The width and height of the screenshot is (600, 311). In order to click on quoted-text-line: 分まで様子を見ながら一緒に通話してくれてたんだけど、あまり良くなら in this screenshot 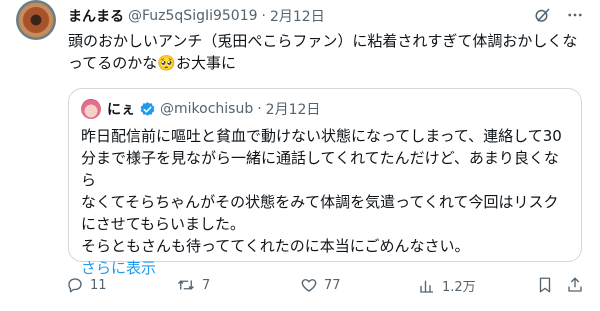, I will do `click(320, 169)`.